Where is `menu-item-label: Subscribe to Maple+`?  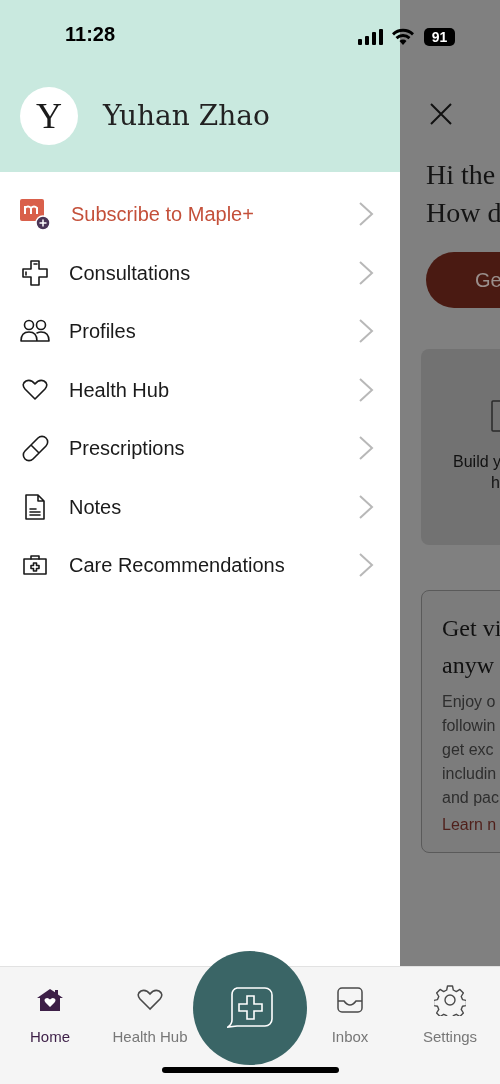
menu-item-label: Subscribe to Maple+ is located at coordinates (163, 215).